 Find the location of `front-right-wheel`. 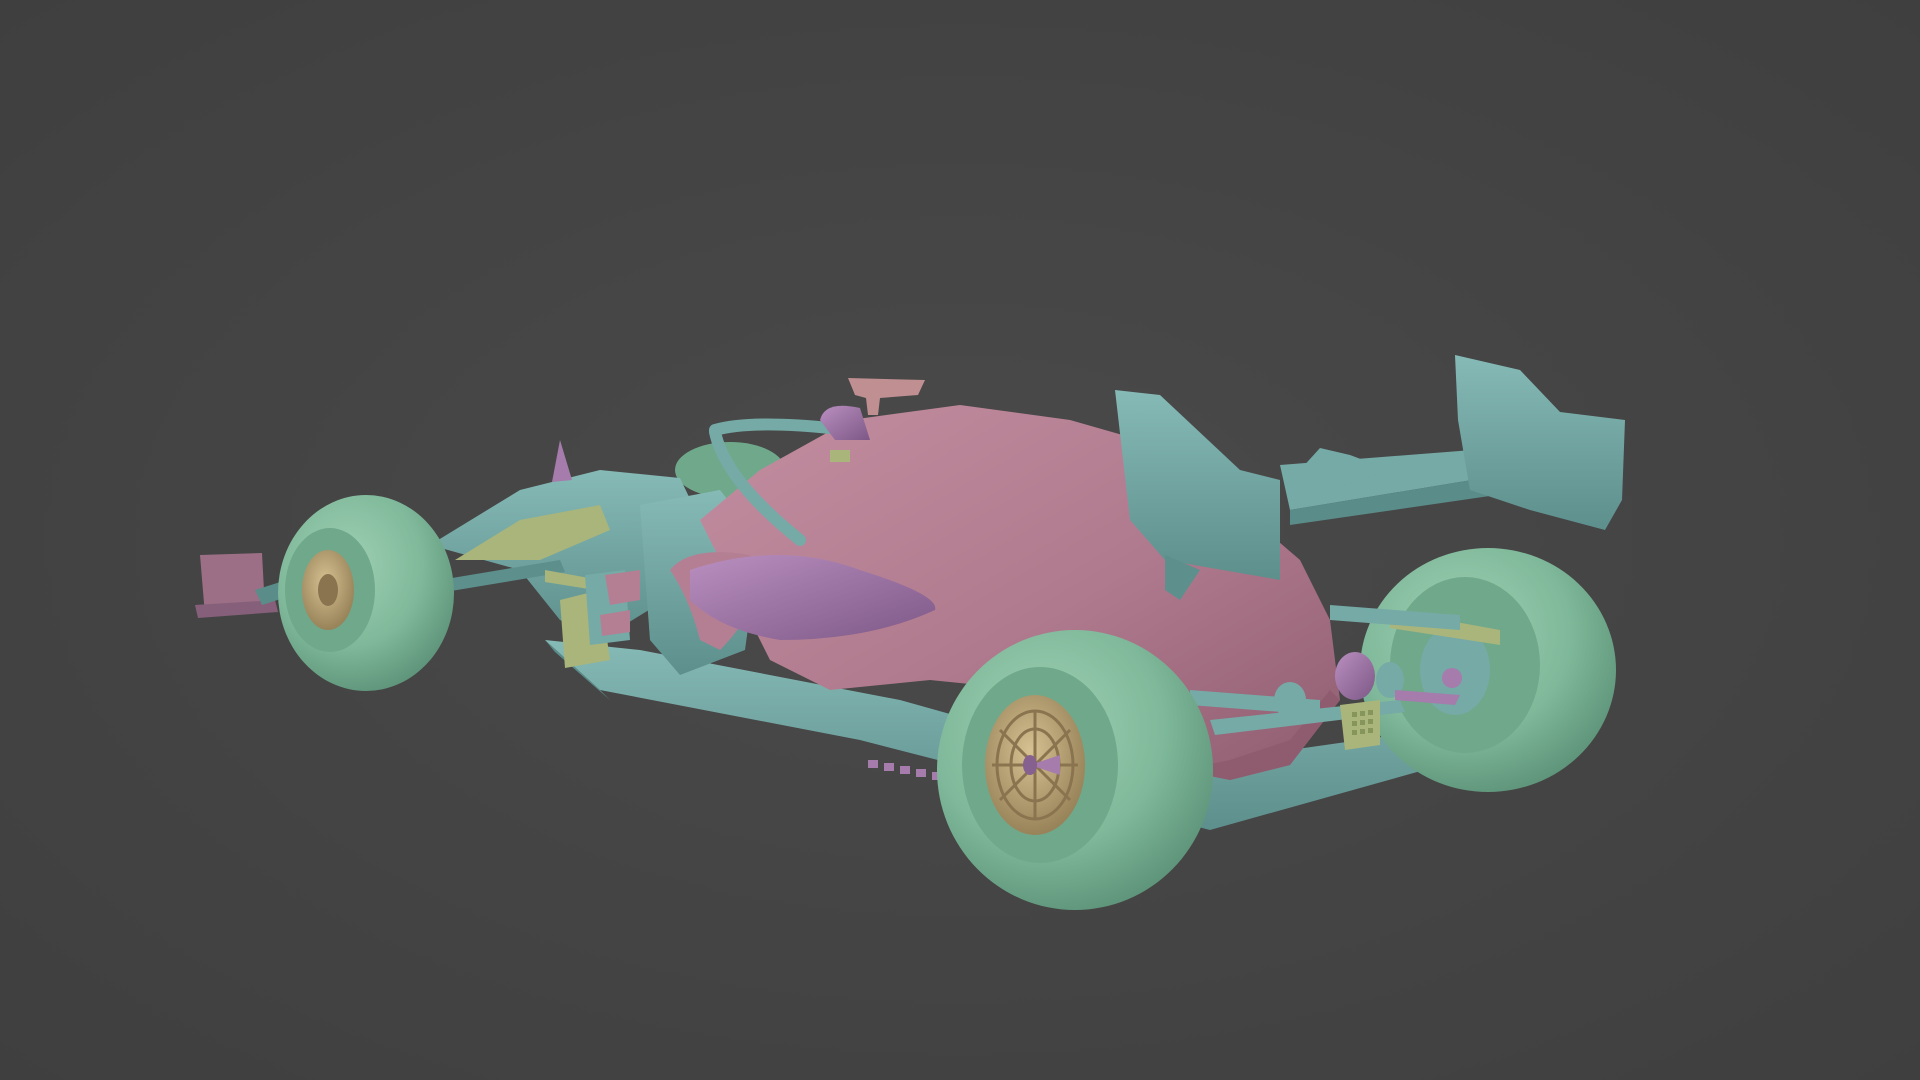

front-right-wheel is located at coordinates (366, 593).